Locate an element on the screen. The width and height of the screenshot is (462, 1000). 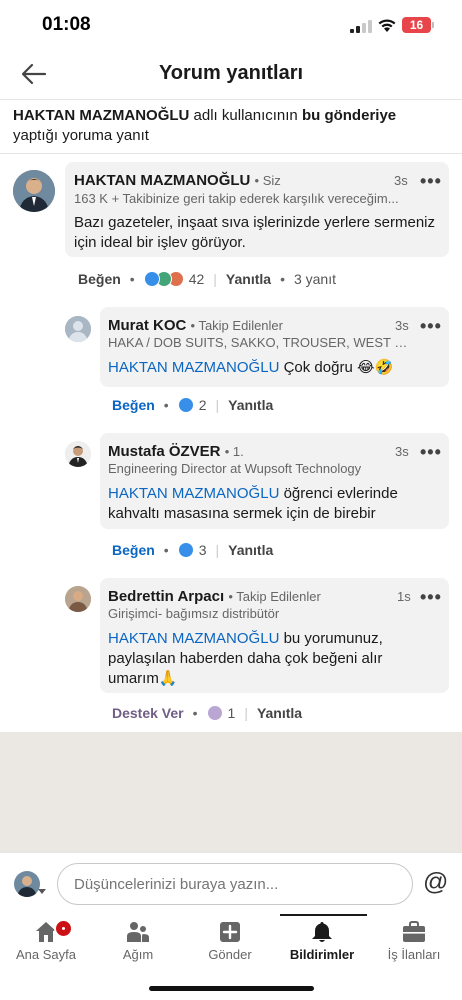
support-reaction-icon is located at coordinates (214, 713).